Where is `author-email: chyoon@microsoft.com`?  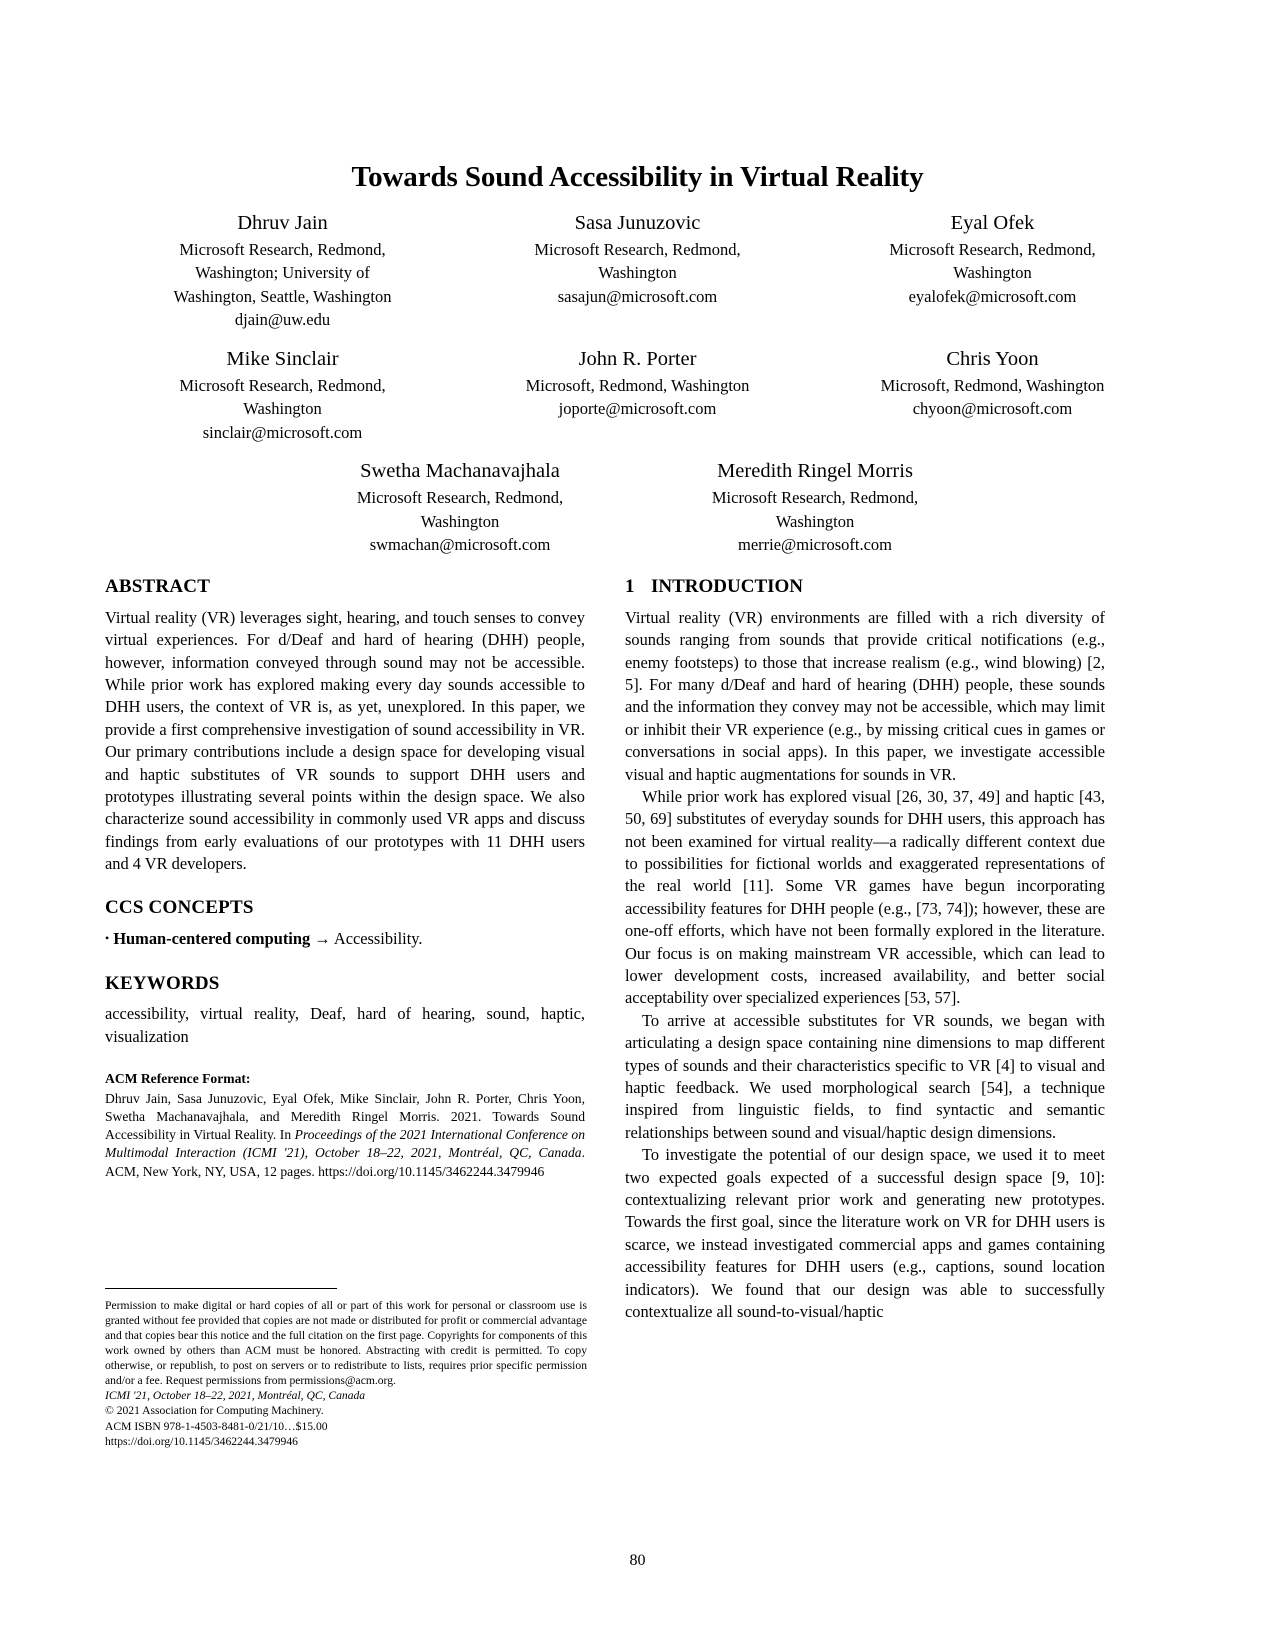 author-email: chyoon@microsoft.com is located at coordinates (992, 409).